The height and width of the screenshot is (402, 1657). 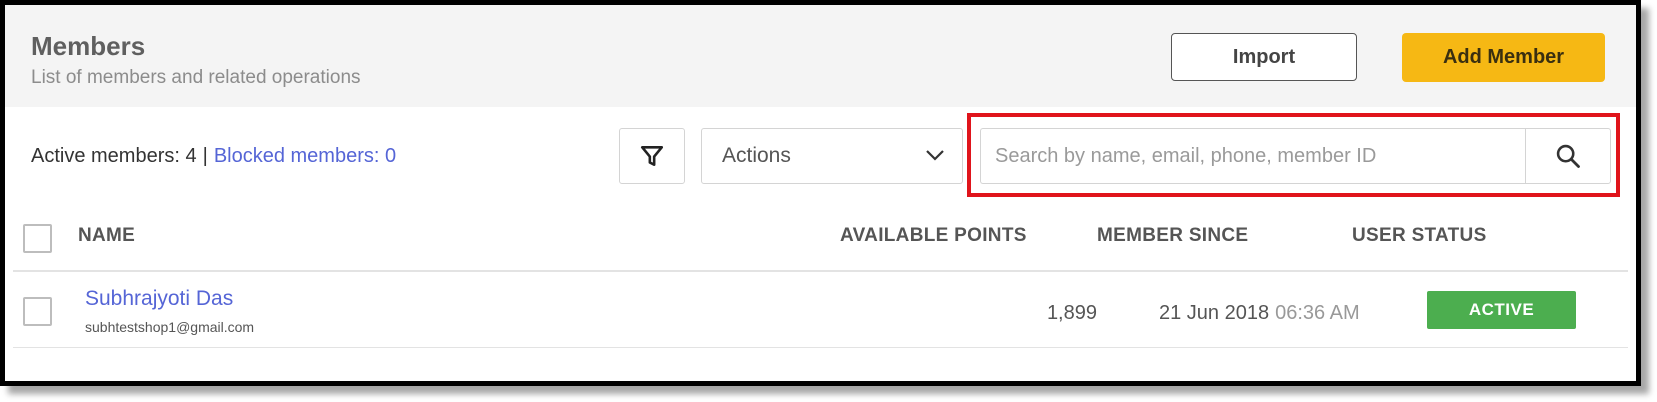 What do you see at coordinates (820, 271) in the screenshot?
I see `table-header-divider` at bounding box center [820, 271].